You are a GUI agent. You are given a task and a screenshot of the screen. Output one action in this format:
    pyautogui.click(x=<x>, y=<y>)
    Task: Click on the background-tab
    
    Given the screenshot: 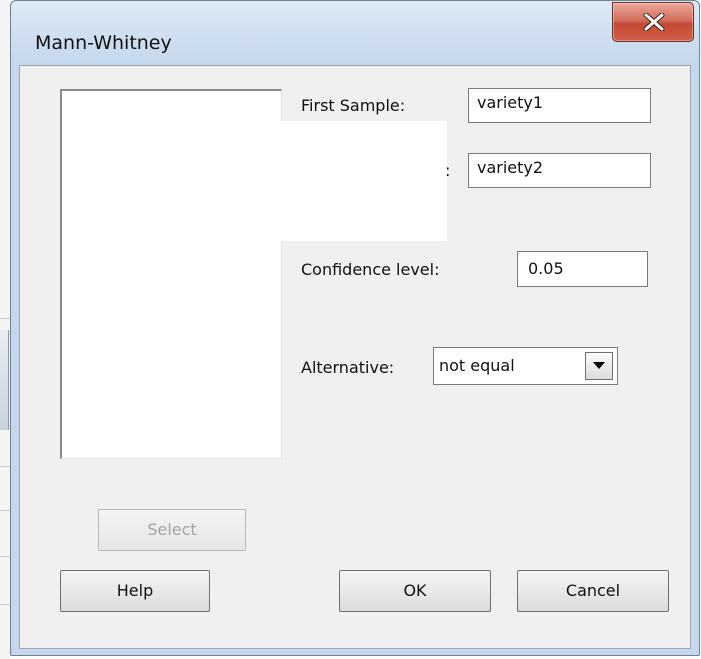 What is the action you would take?
    pyautogui.click(x=4, y=380)
    